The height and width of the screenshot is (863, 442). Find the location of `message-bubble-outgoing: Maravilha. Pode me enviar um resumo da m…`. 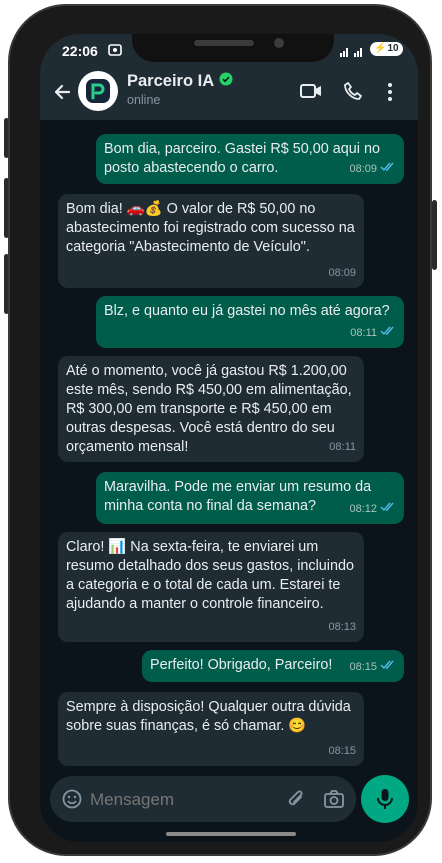

message-bubble-outgoing: Maravilha. Pode me enviar um resumo da m… is located at coordinates (250, 498).